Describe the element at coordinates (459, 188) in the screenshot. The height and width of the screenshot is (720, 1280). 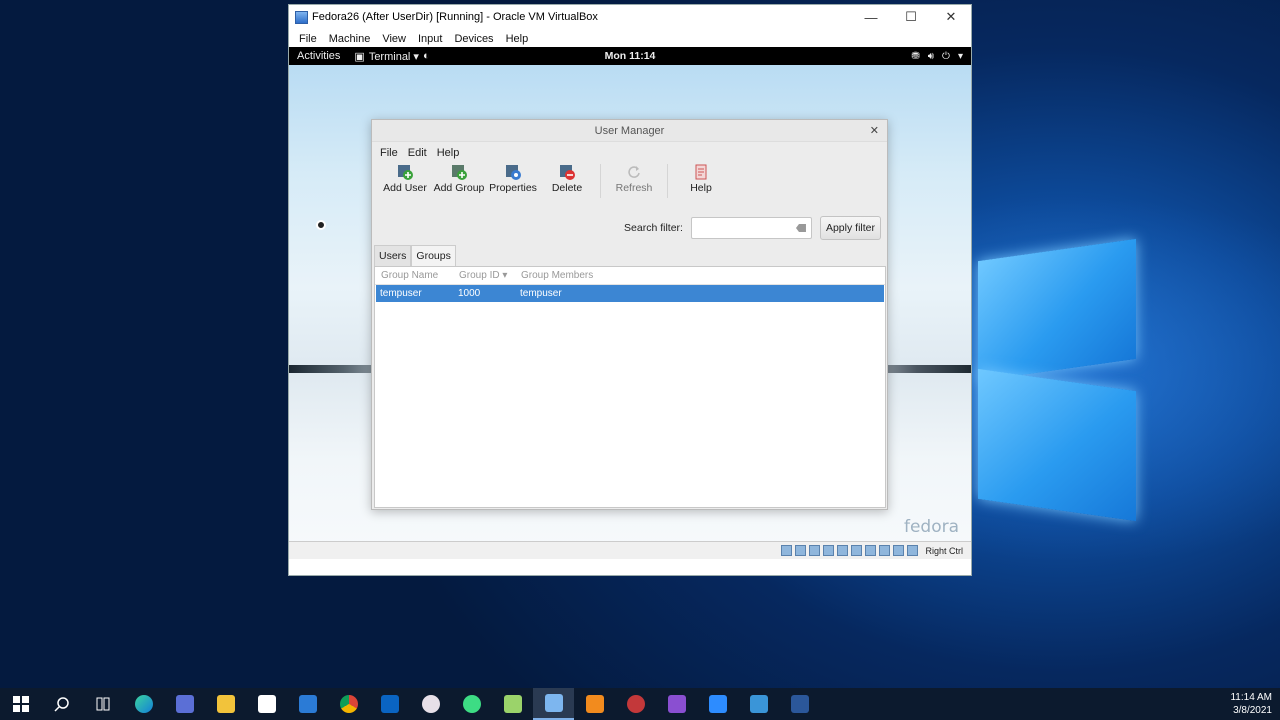
I see `add-group-label: Add Group` at that location.